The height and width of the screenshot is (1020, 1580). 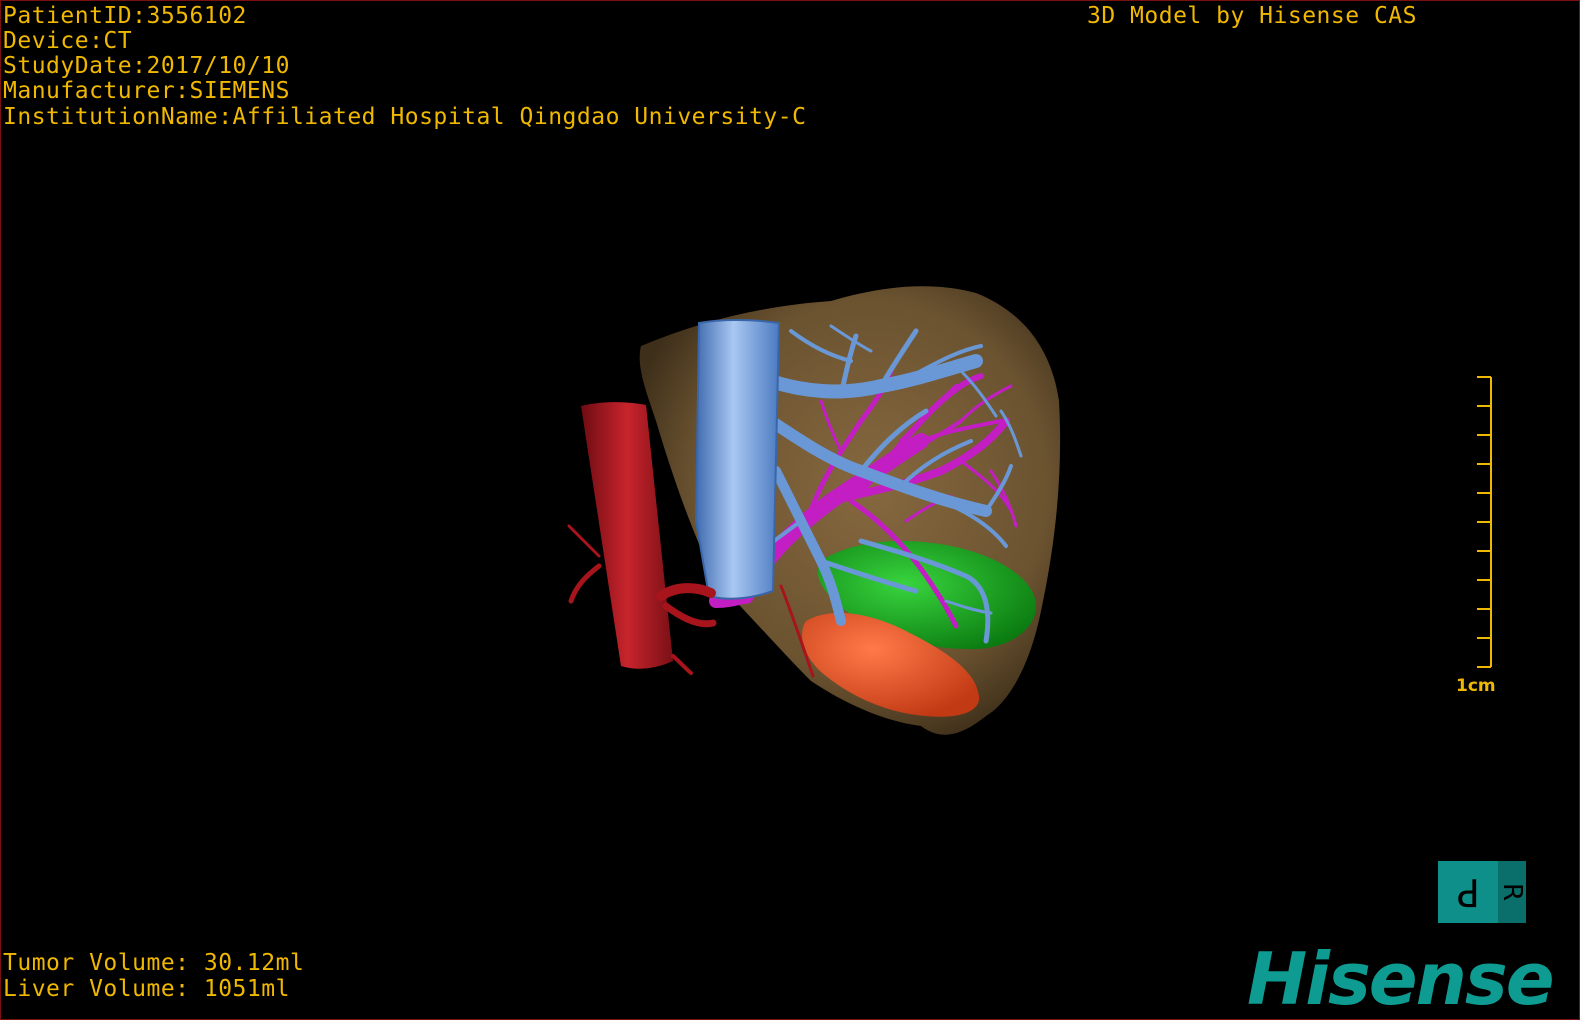 I want to click on aorta, so click(x=627, y=535).